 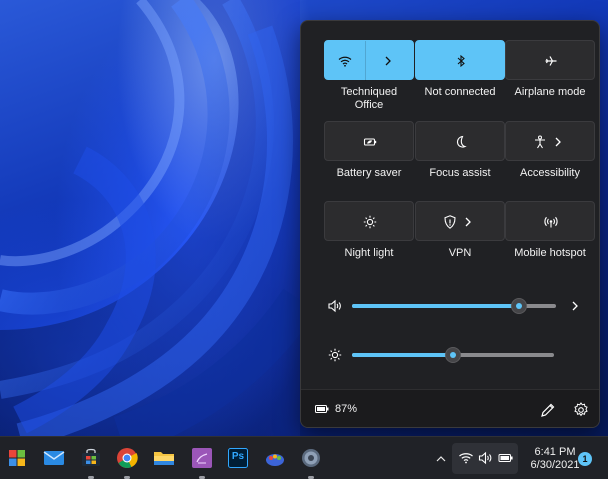 I want to click on battery-status: 87%, so click(x=336, y=409).